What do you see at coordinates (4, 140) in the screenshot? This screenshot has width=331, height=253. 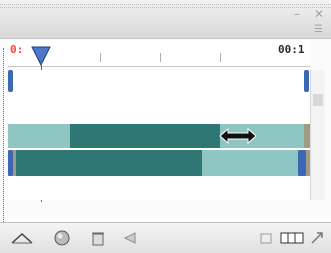 I see `left-dotted-guide` at bounding box center [4, 140].